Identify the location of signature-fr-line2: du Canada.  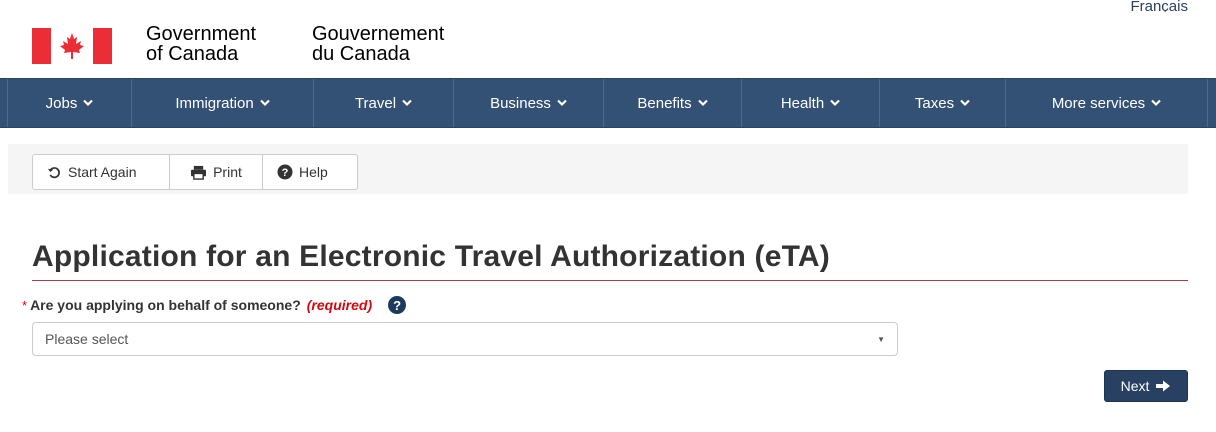
(361, 54).